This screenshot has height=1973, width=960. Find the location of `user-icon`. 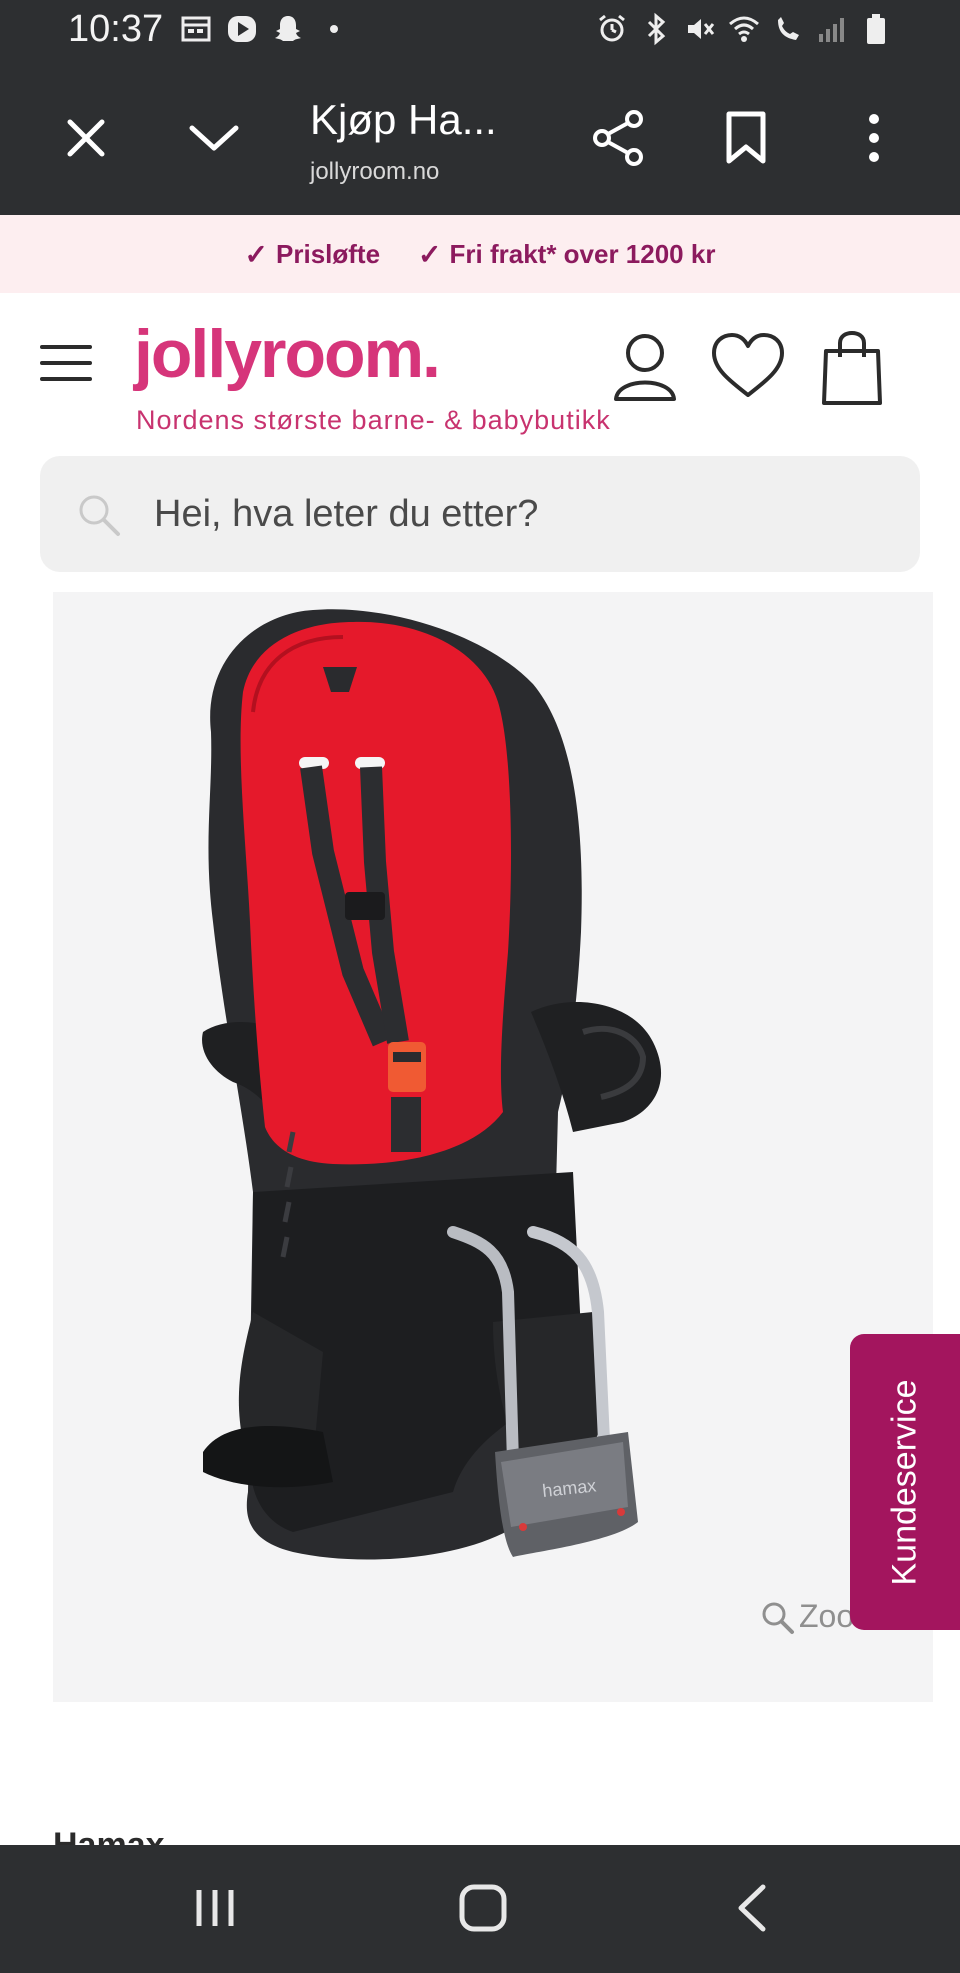

user-icon is located at coordinates (645, 367).